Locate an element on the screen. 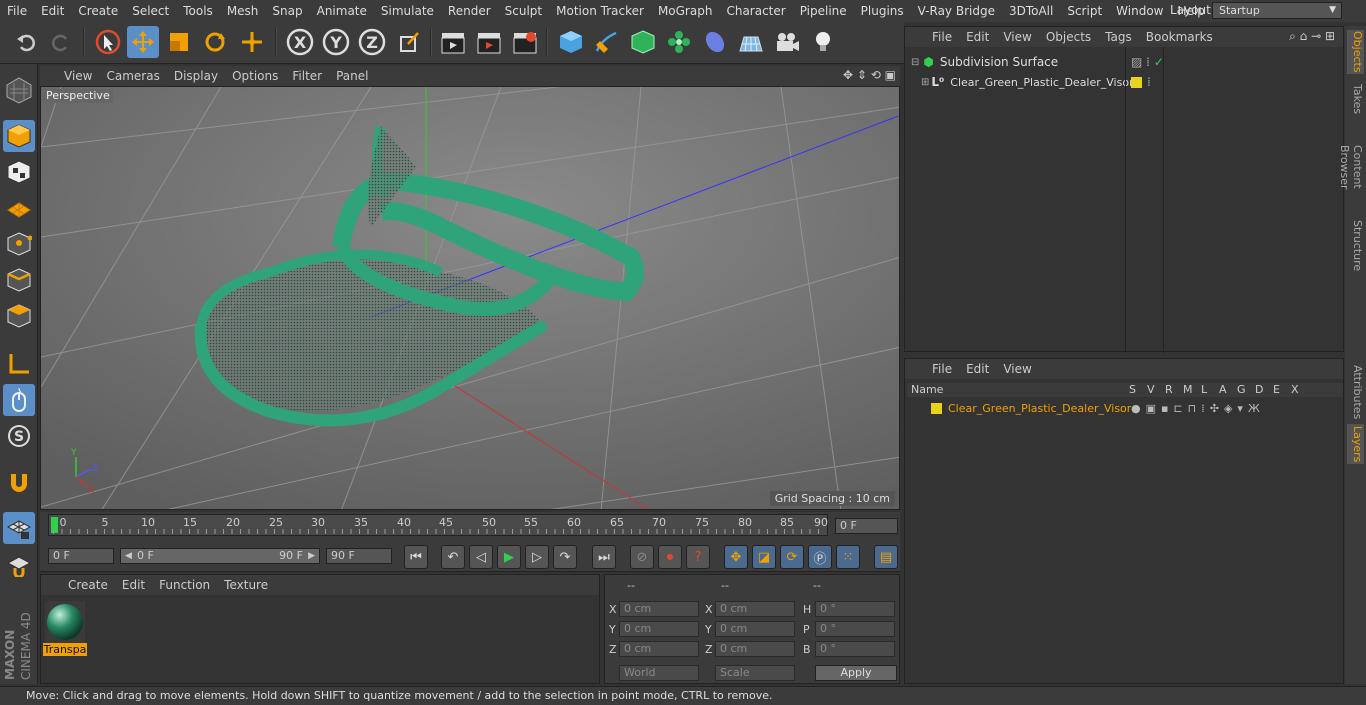 This screenshot has height=705, width=1366. end-frame-field: 90 F is located at coordinates (359, 556).